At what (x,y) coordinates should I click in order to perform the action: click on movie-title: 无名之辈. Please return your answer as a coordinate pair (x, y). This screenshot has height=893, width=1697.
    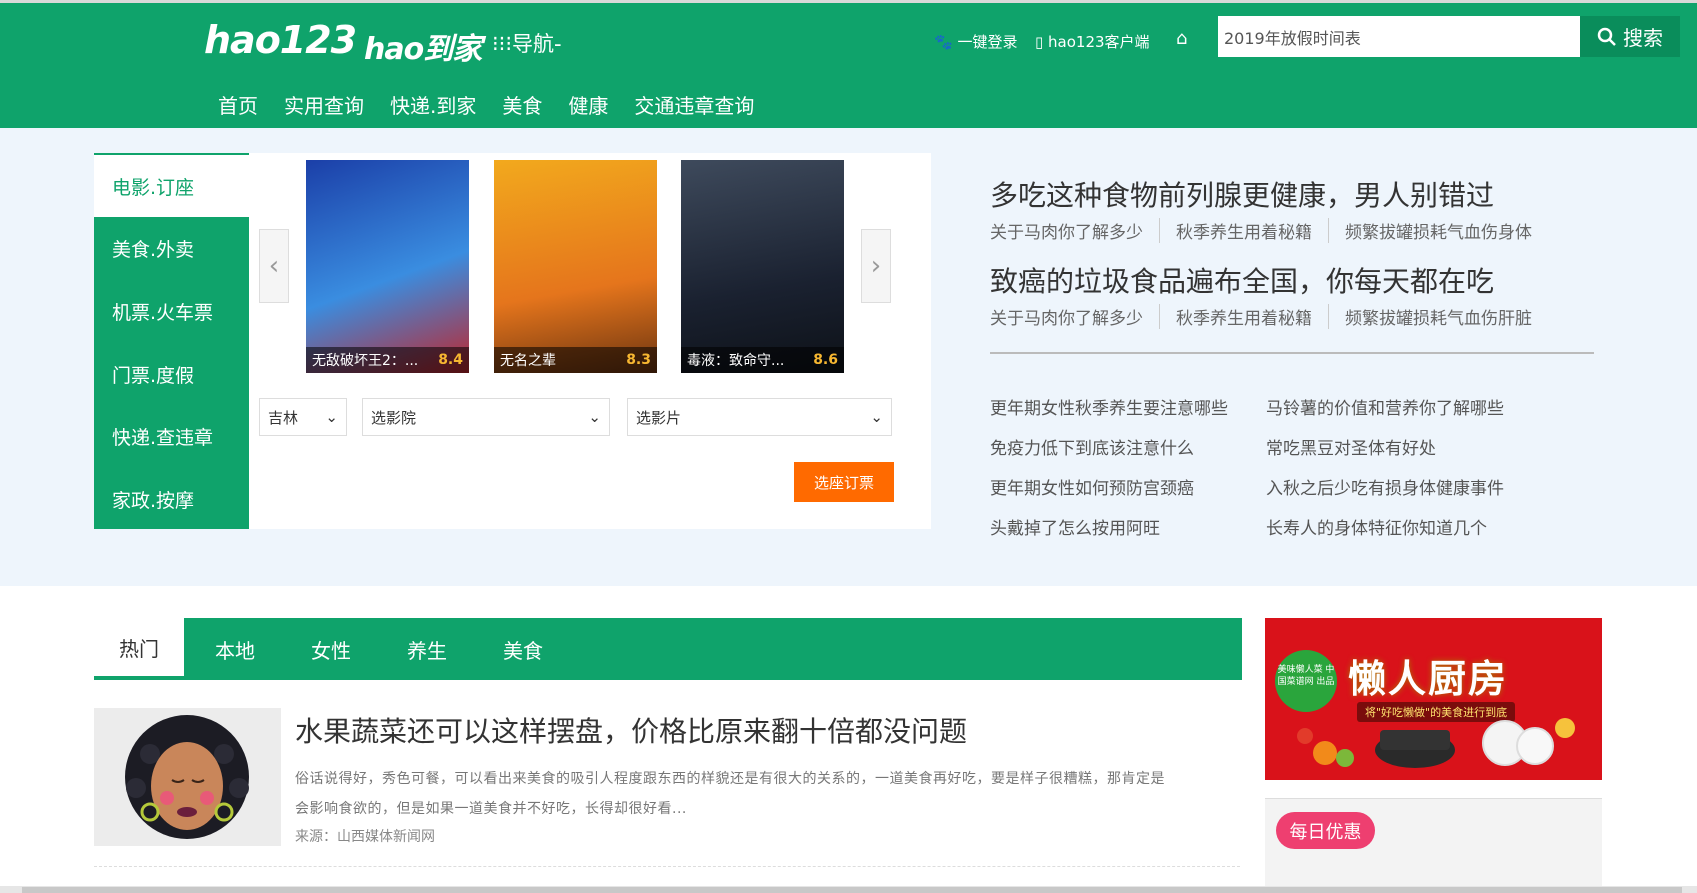
    Looking at the image, I should click on (528, 361).